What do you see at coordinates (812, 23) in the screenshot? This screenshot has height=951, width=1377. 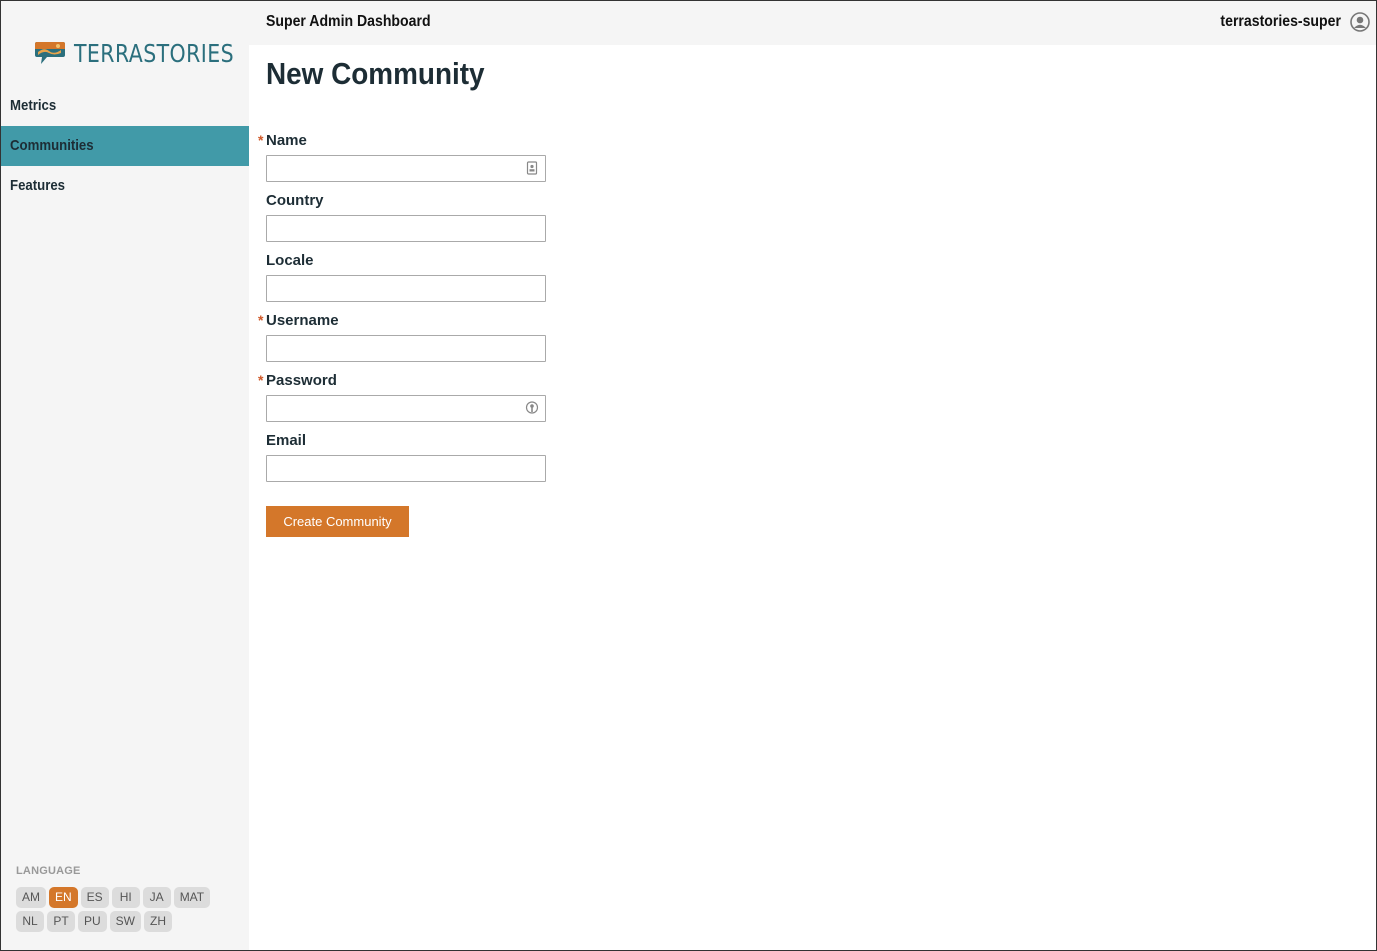 I see `top-bar: Super Admin Dashboard terrastories-super` at bounding box center [812, 23].